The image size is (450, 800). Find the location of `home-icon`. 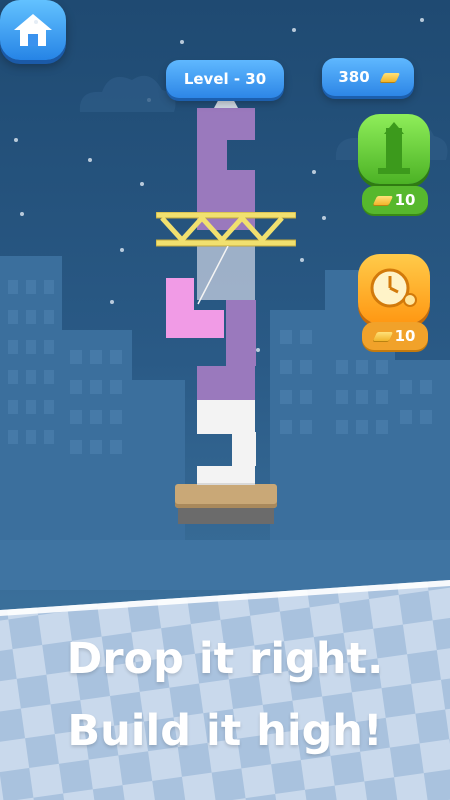

home-icon is located at coordinates (33, 30).